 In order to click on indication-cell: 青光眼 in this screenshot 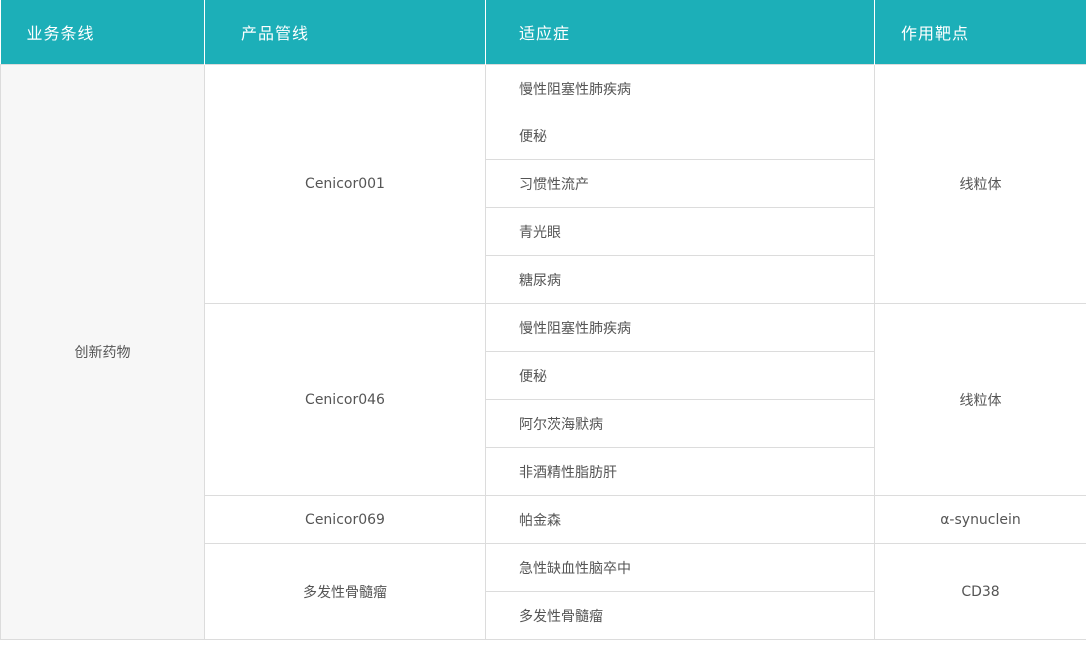, I will do `click(680, 231)`.